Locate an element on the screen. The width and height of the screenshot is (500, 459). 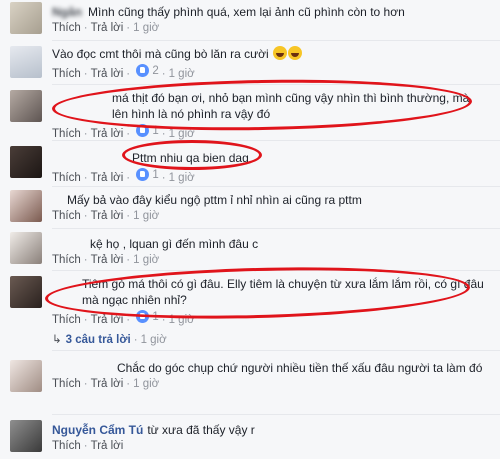
reaction-count: 2 is located at coordinates (147, 70).